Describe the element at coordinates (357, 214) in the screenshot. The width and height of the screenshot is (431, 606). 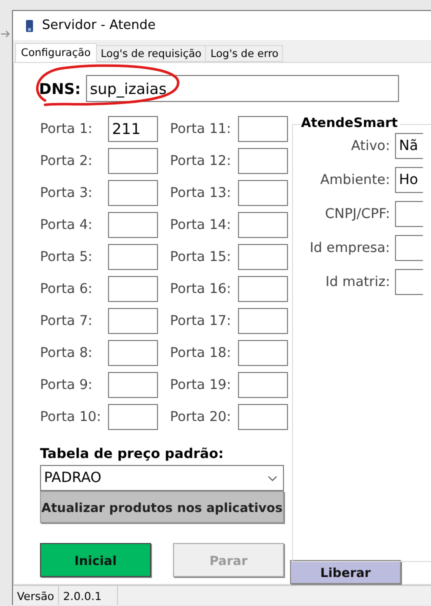
I see `field-label: CNPJ/CPF:` at that location.